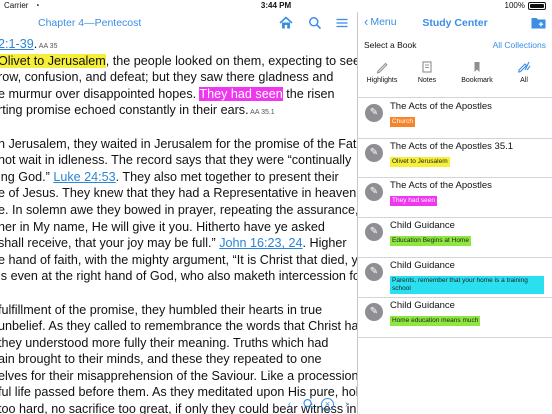  What do you see at coordinates (525, 5) in the screenshot?
I see `battery-indicator: 100%` at bounding box center [525, 5].